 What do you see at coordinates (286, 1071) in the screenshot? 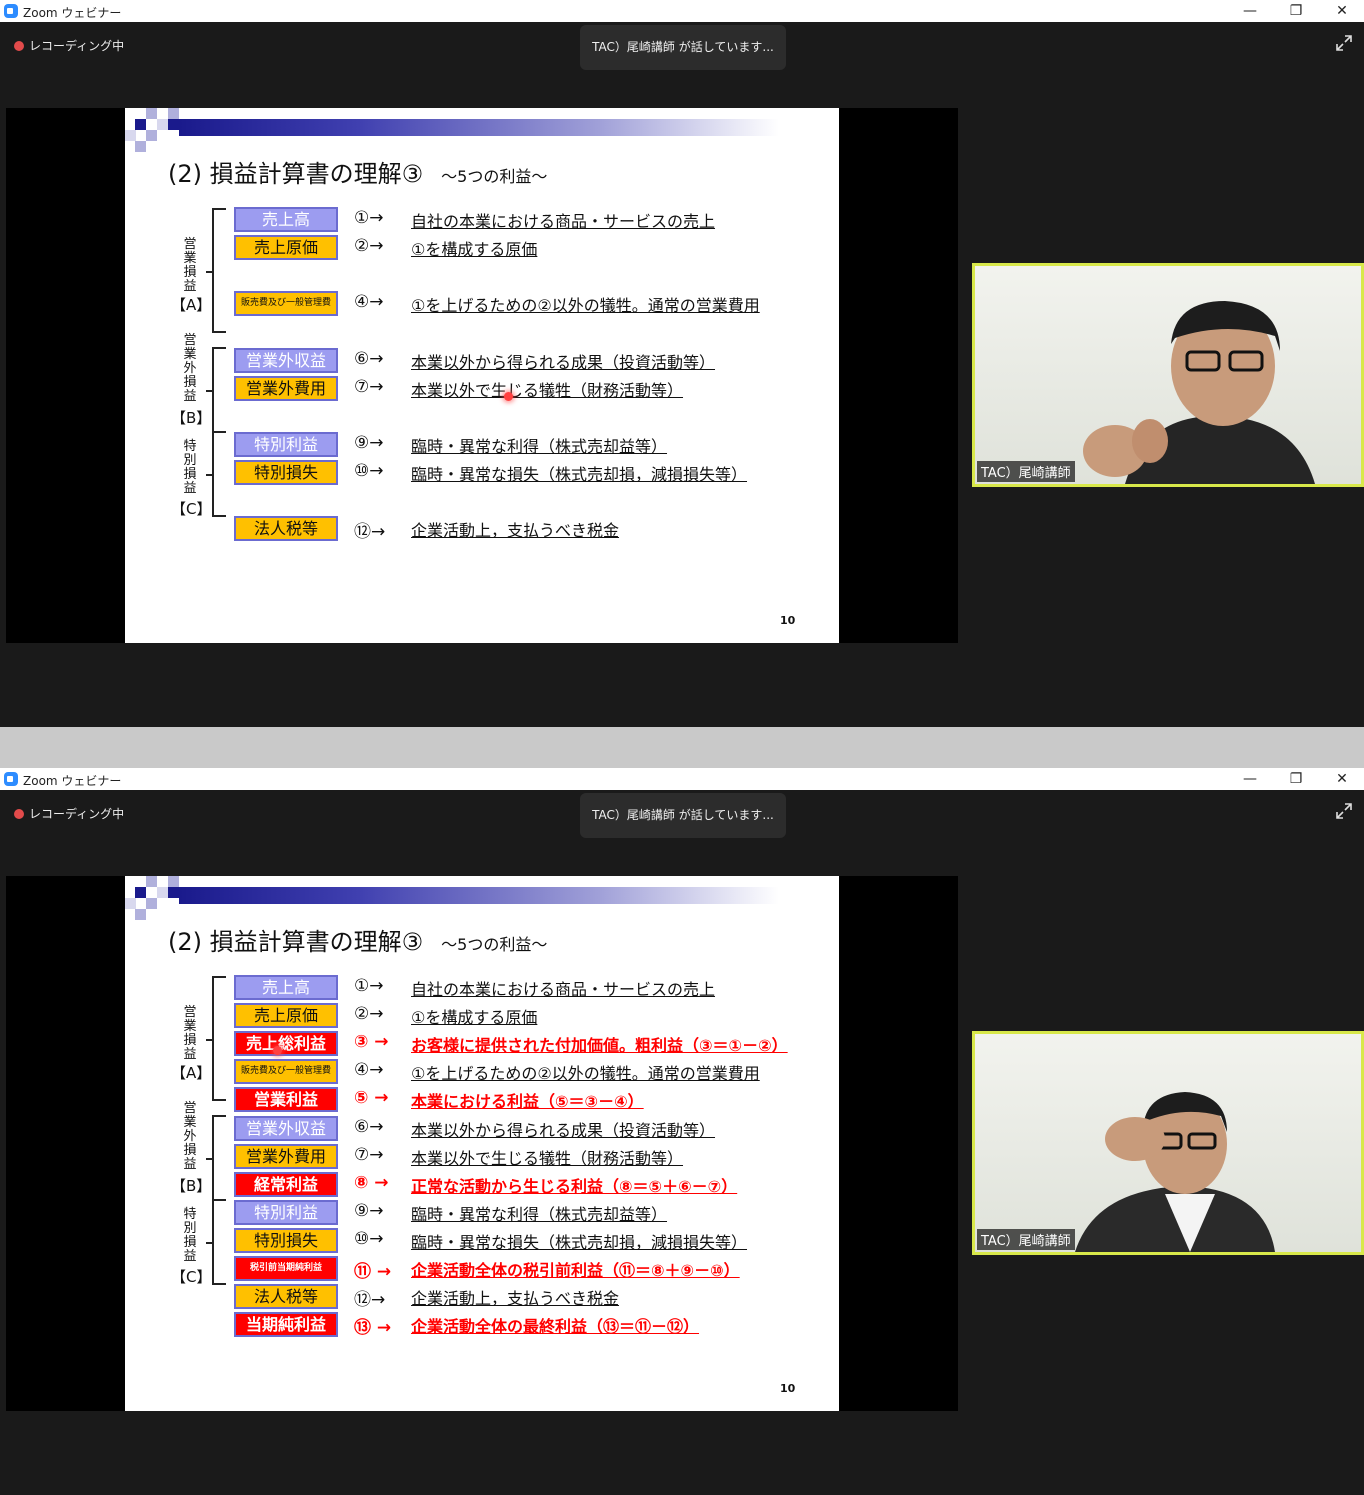
I see `row-box-sga: 販売費及び一般管理費` at bounding box center [286, 1071].